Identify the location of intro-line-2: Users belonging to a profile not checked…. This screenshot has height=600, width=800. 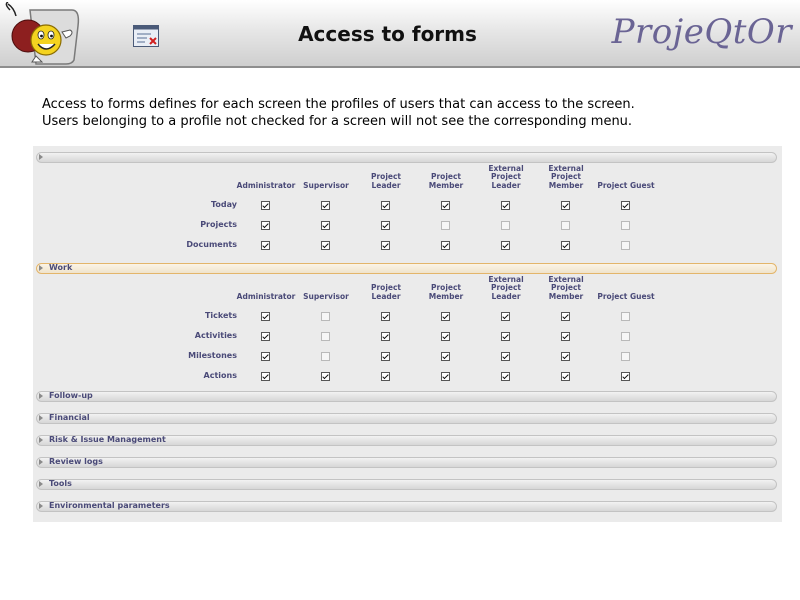
(337, 121).